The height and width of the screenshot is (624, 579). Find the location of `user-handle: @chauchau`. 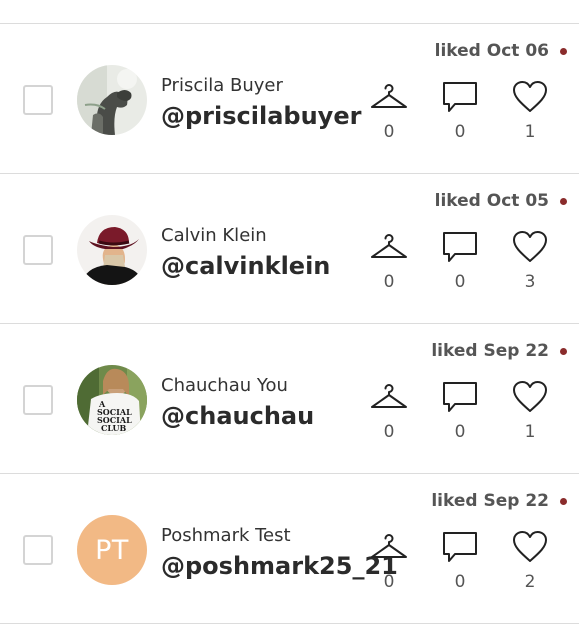

user-handle: @chauchau is located at coordinates (237, 416).